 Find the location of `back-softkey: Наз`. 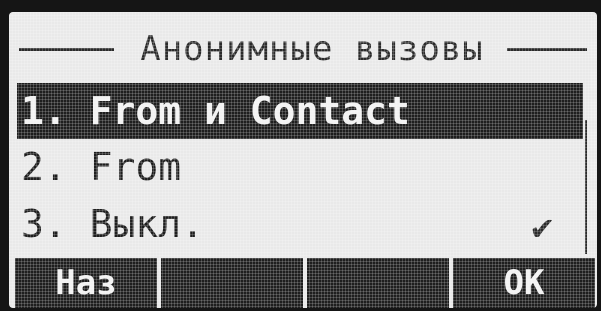

back-softkey: Наз is located at coordinates (86, 283).